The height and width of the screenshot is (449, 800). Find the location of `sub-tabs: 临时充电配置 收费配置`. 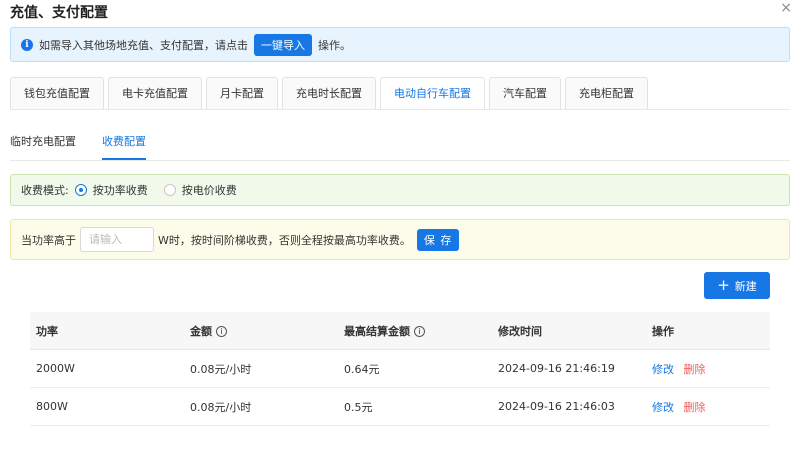

sub-tabs: 临时充电配置 收费配置 is located at coordinates (91, 146).